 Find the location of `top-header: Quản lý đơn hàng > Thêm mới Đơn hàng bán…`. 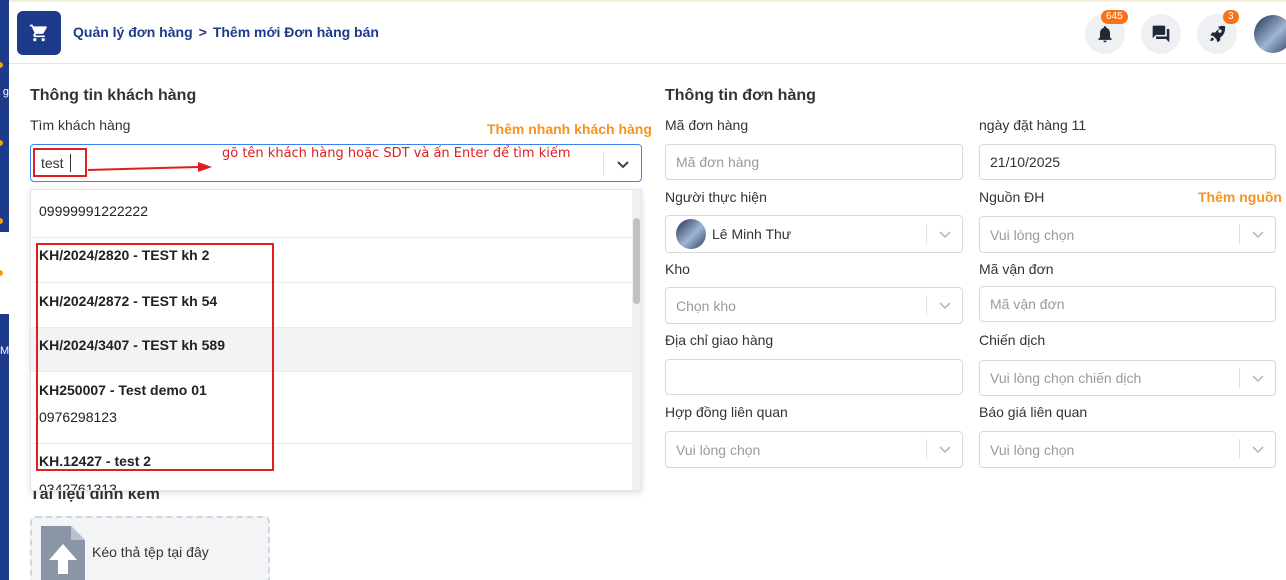

top-header: Quản lý đơn hàng > Thêm mới Đơn hàng bán… is located at coordinates (647, 32).